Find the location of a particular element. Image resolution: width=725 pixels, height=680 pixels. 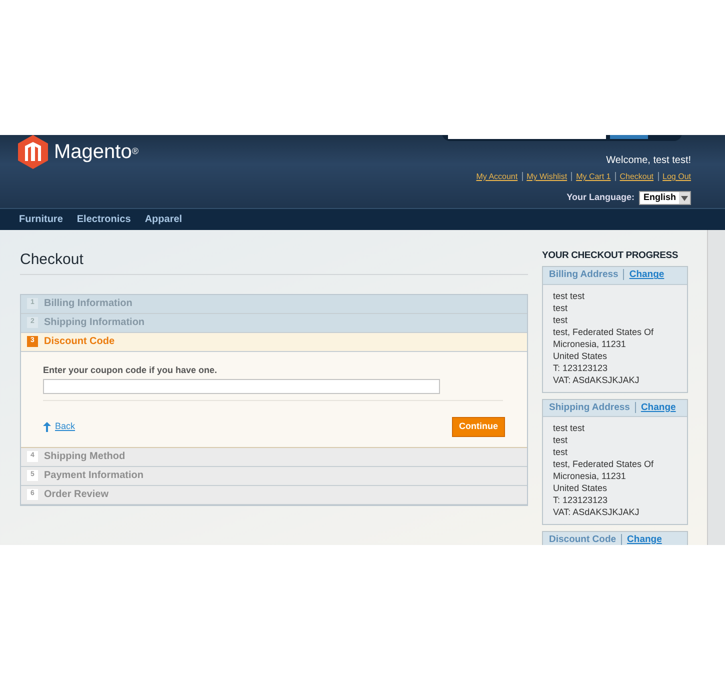

nav-link: Apparel is located at coordinates (163, 219).